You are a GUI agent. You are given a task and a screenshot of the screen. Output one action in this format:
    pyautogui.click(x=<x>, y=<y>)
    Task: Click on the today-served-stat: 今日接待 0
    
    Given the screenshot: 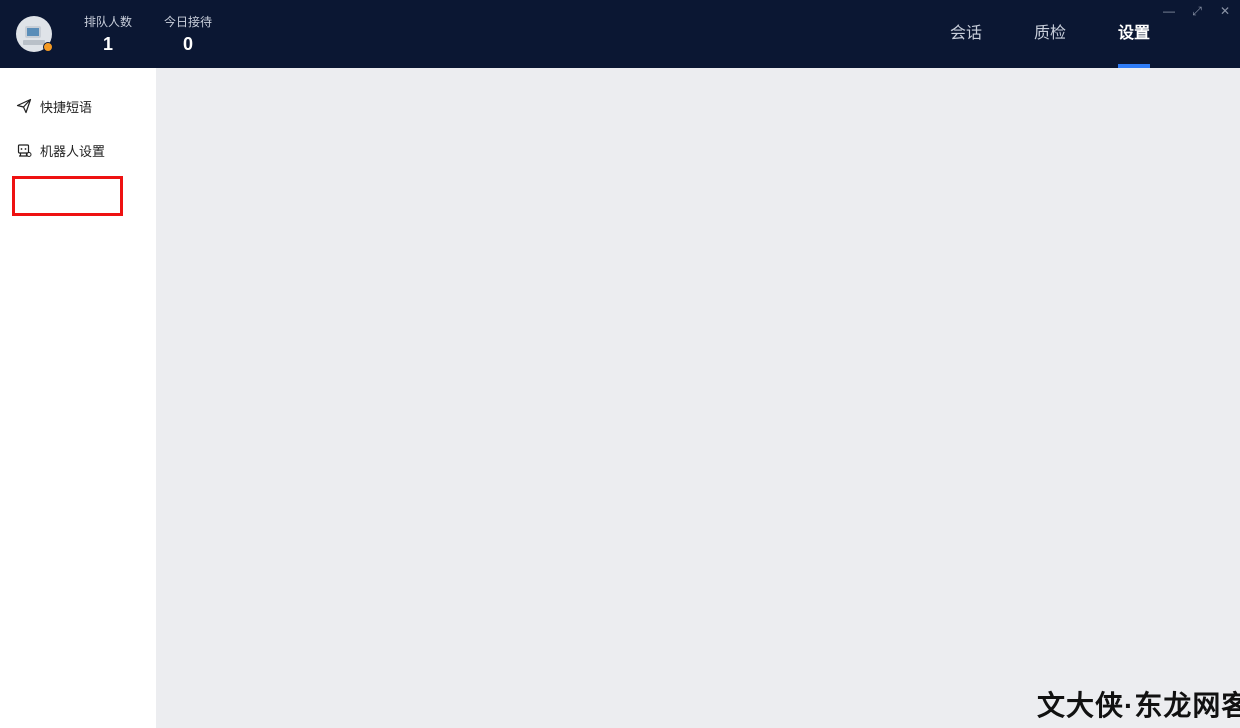 What is the action you would take?
    pyautogui.click(x=188, y=35)
    